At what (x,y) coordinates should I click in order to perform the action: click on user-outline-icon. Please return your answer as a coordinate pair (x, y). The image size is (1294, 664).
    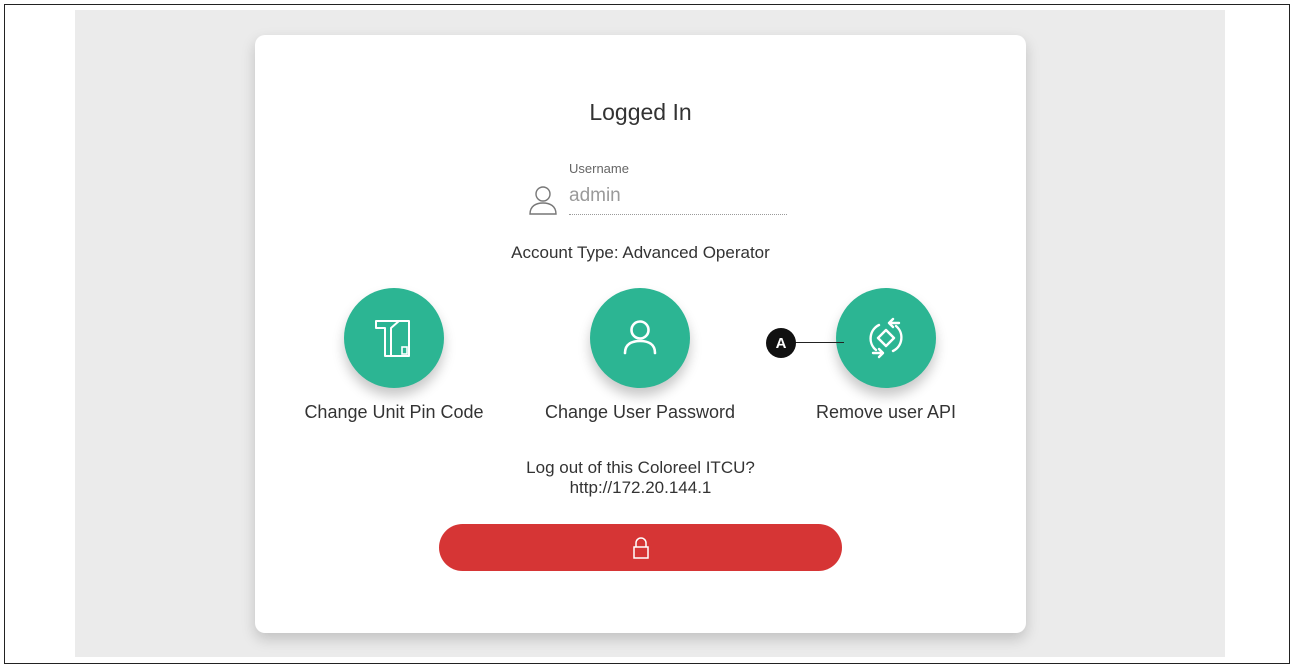
    Looking at the image, I should click on (543, 200).